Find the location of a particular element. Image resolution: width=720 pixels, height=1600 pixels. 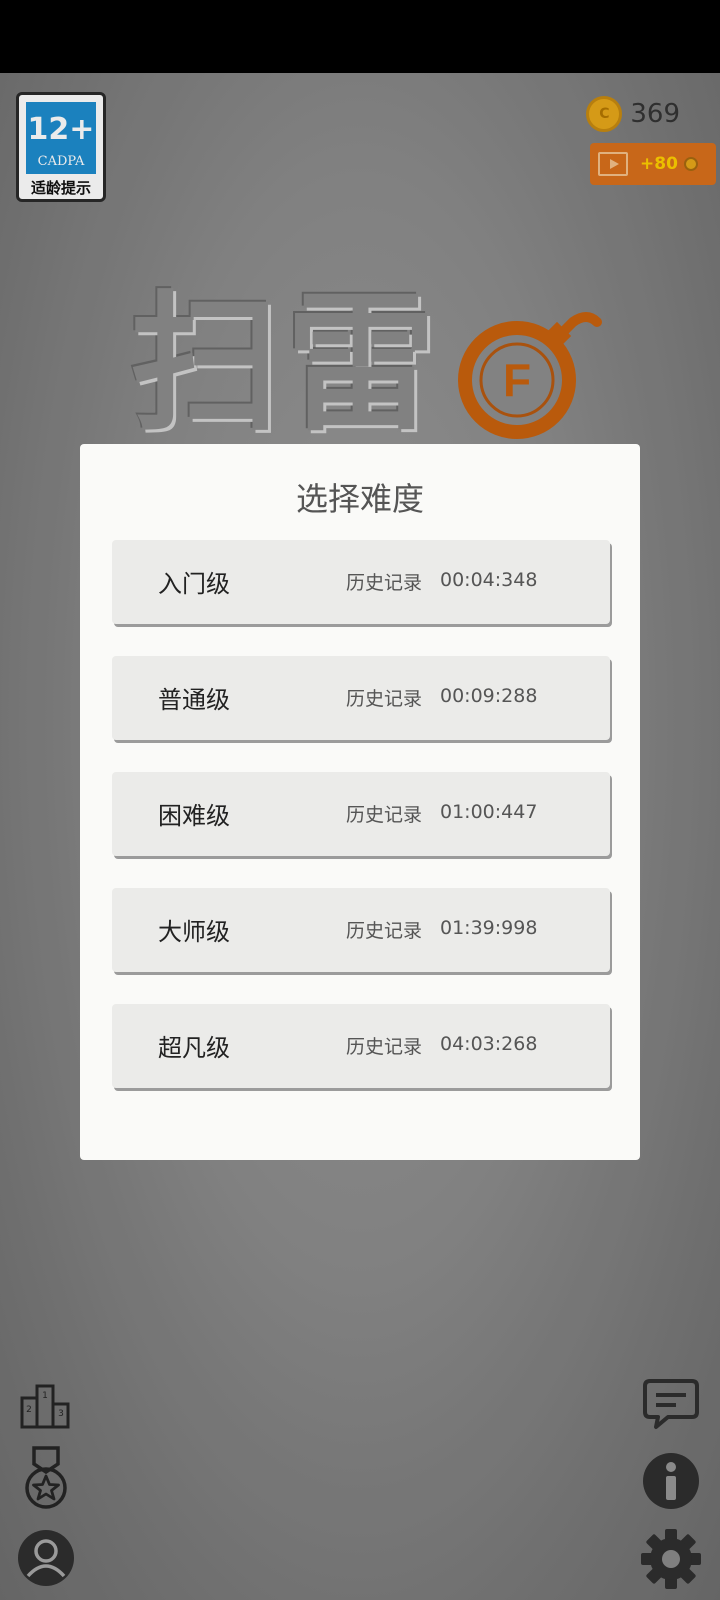

record-time: 00:04:348 is located at coordinates (489, 580).